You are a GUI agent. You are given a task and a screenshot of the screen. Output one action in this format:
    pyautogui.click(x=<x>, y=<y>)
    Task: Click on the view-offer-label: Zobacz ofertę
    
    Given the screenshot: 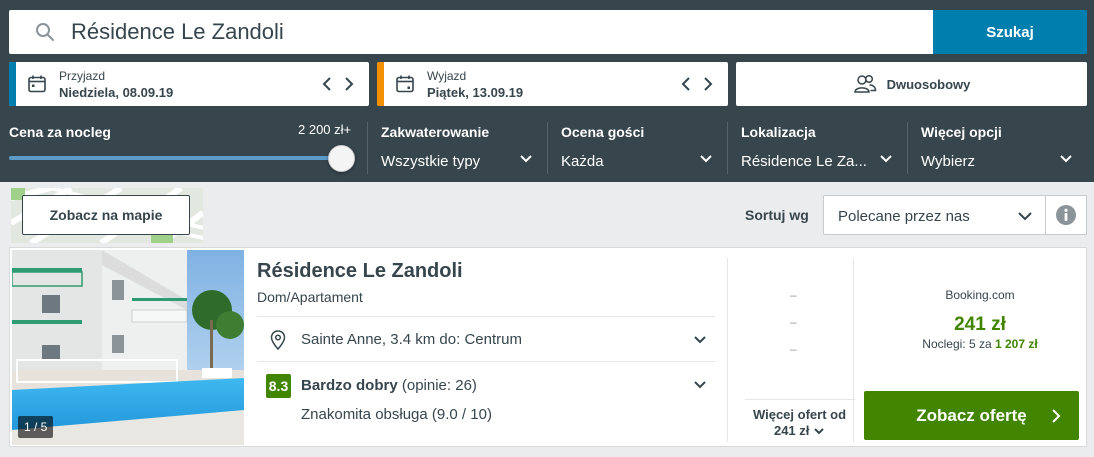 What is the action you would take?
    pyautogui.click(x=971, y=415)
    